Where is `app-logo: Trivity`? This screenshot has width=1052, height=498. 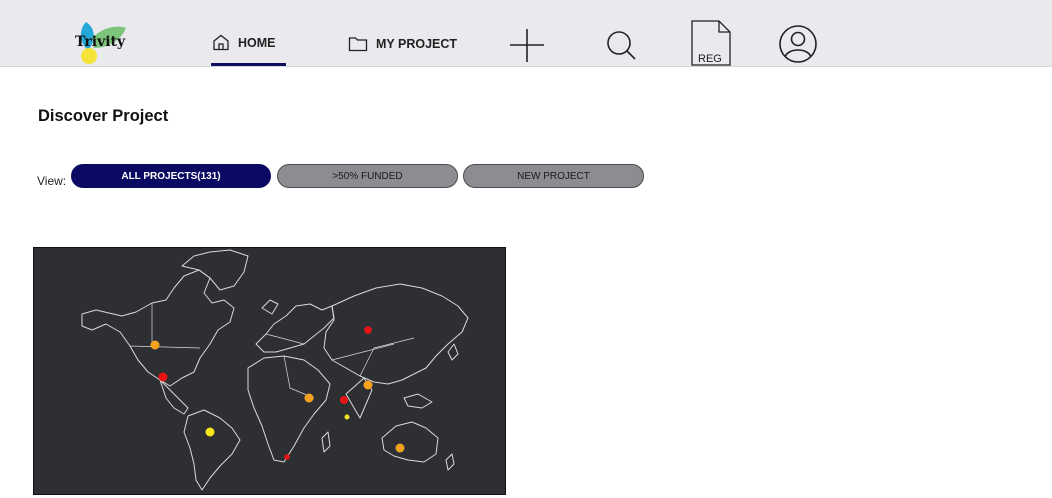
app-logo: Trivity is located at coordinates (101, 42).